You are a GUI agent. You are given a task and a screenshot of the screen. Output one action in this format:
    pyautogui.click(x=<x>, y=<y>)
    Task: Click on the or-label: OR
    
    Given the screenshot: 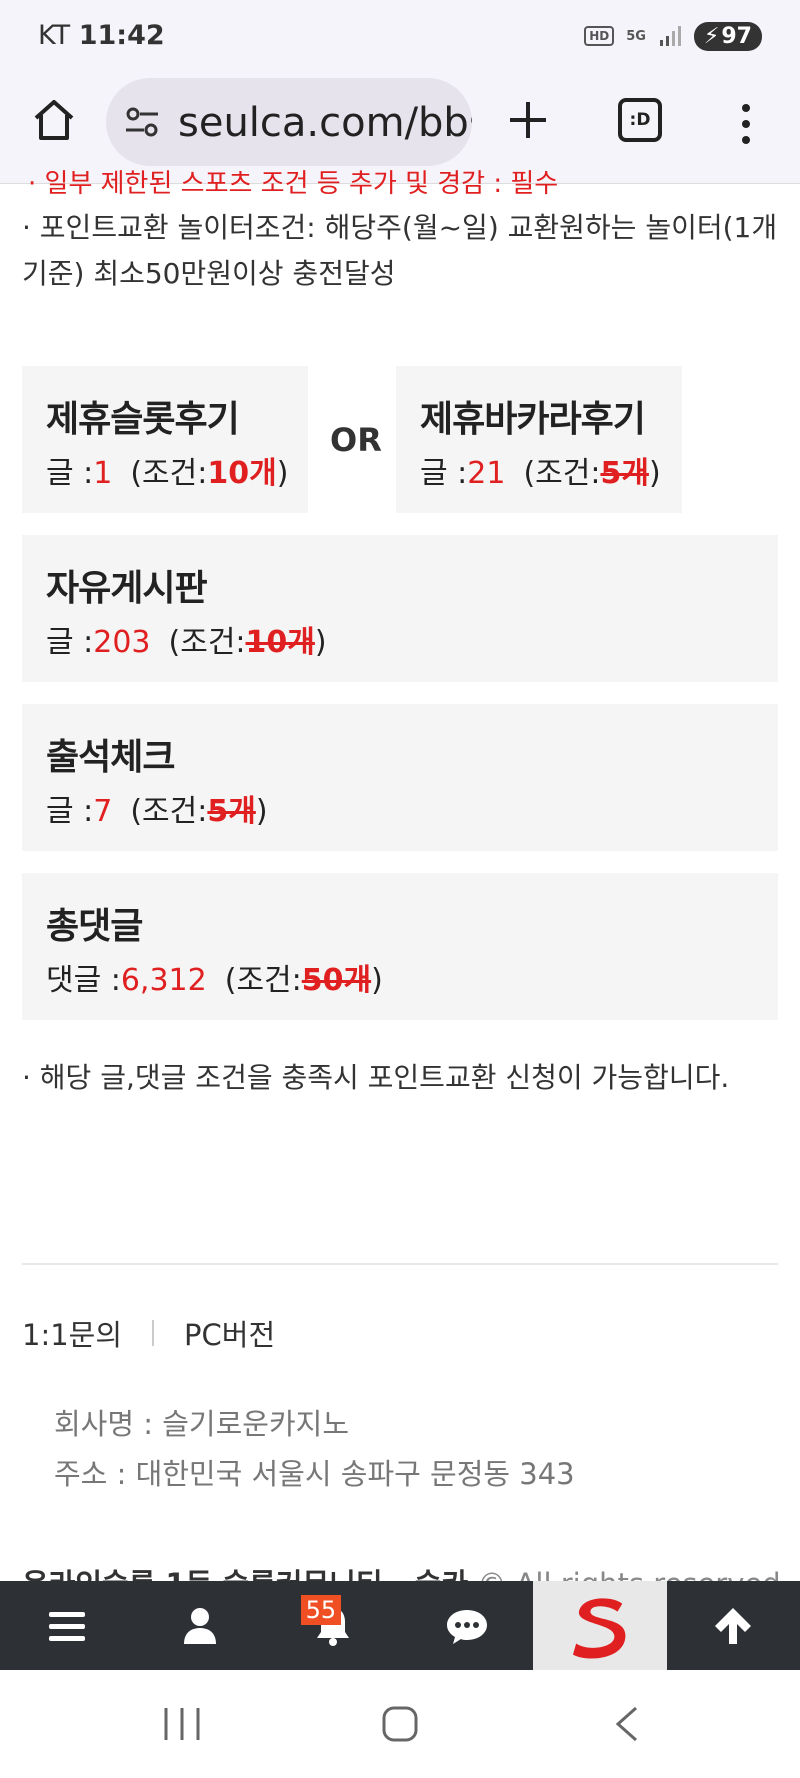 What is the action you would take?
    pyautogui.click(x=356, y=440)
    